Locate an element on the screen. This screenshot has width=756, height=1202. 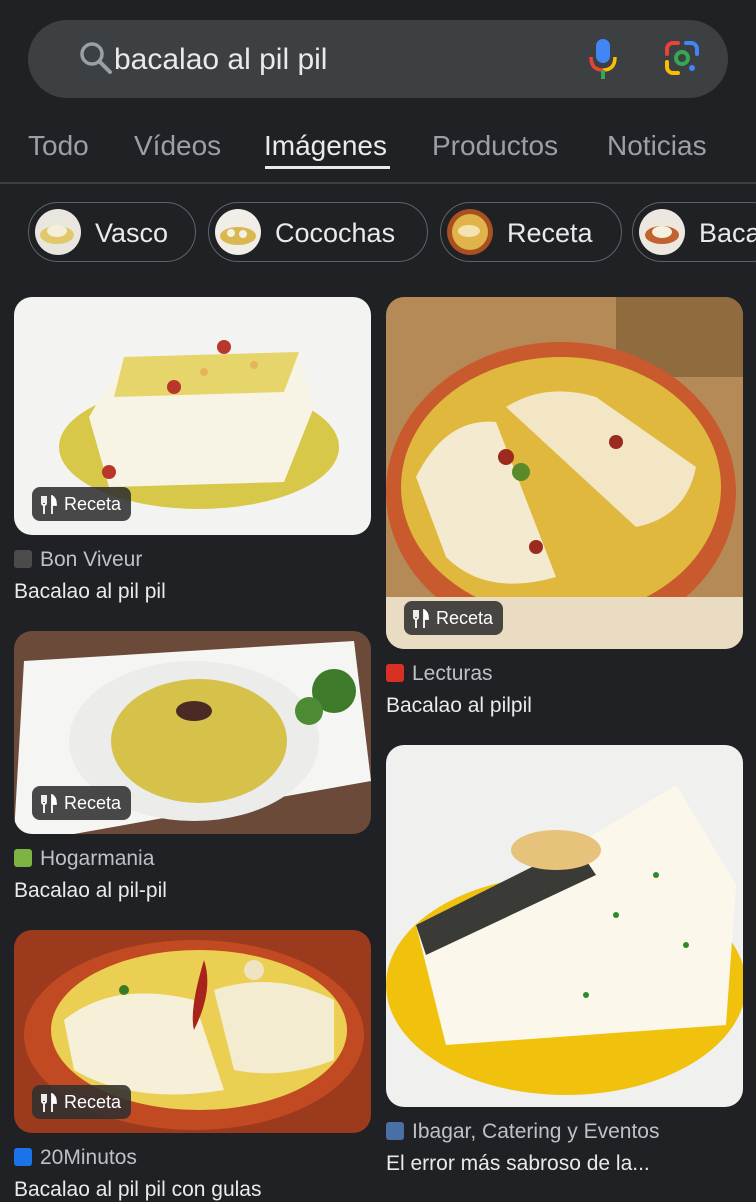
search-icon is located at coordinates (96, 60).